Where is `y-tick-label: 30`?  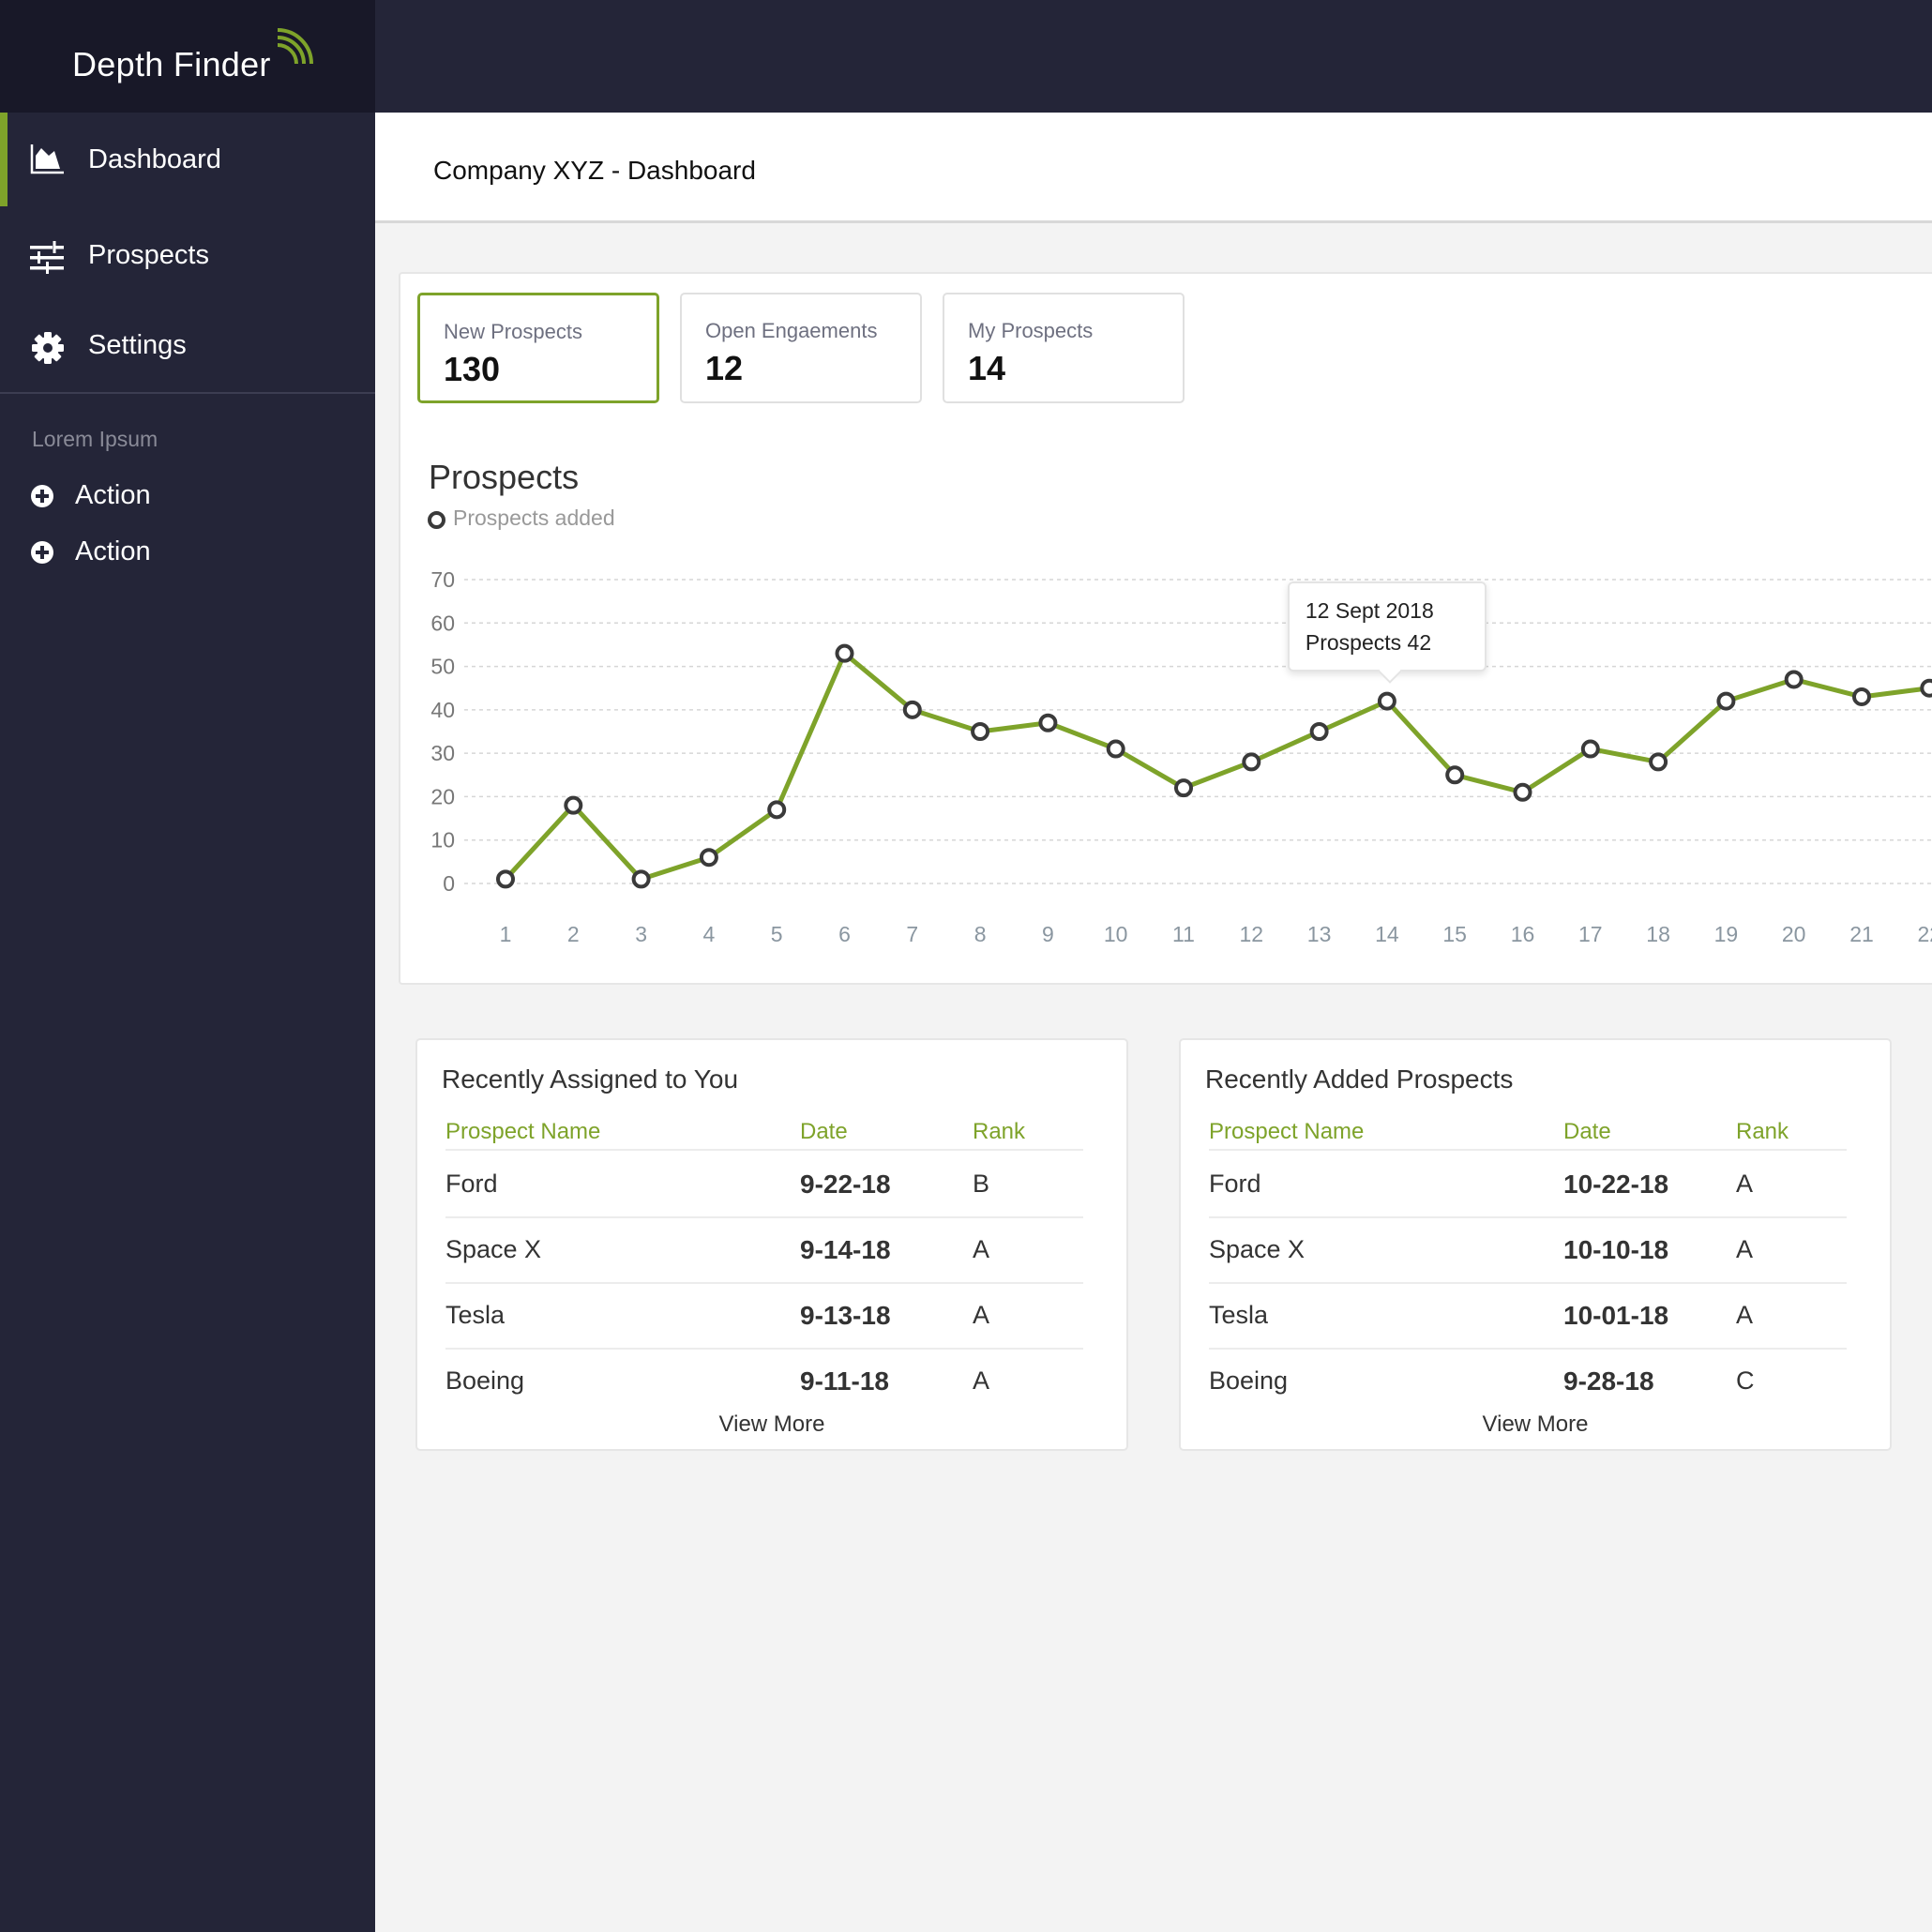
y-tick-label: 30 is located at coordinates (442, 753).